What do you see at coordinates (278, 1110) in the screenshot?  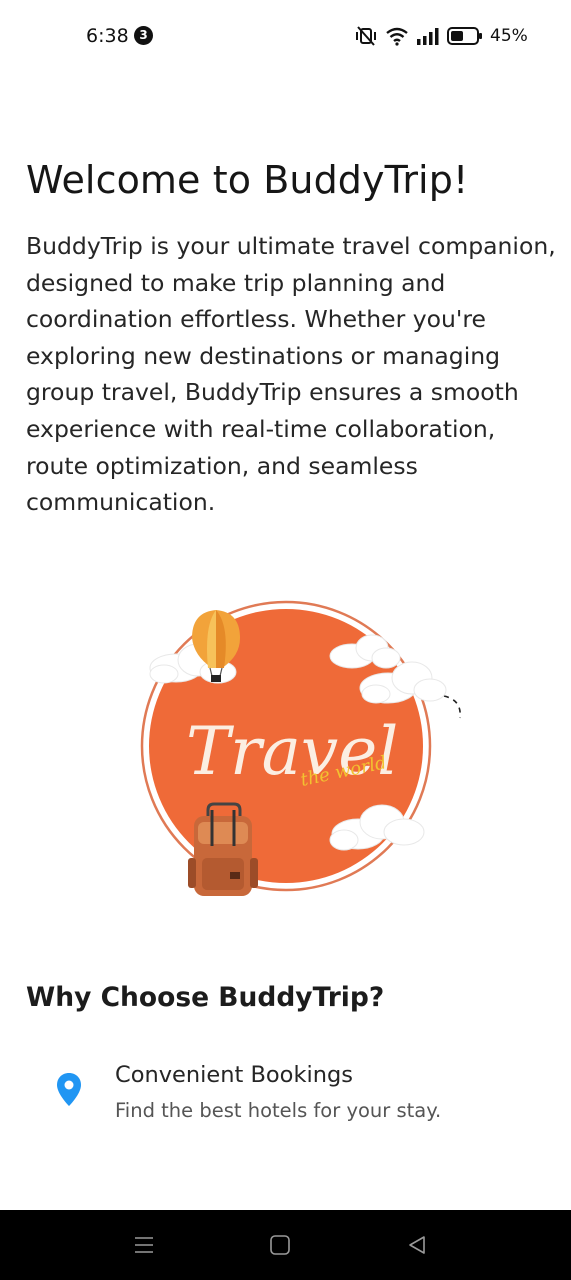 I see `feature-description: Find the best hotels for your stay.` at bounding box center [278, 1110].